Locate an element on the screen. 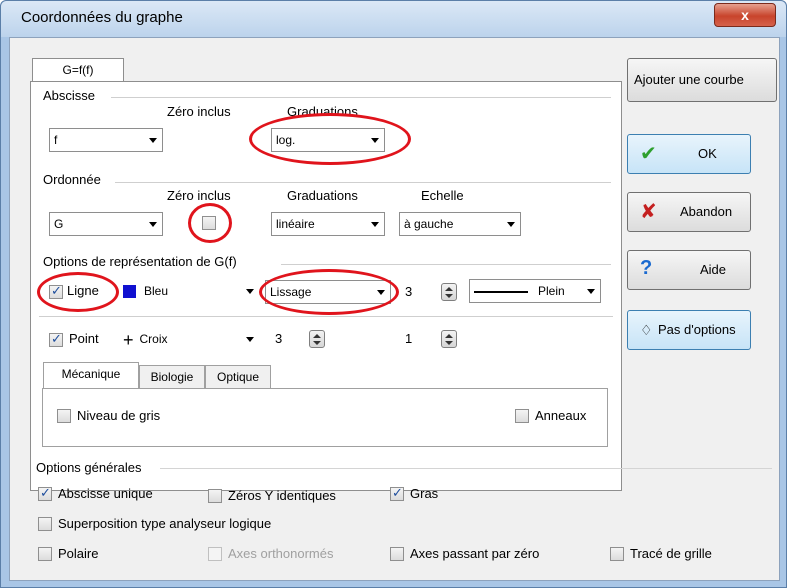 The height and width of the screenshot is (588, 787). representation-separator is located at coordinates (446, 264).